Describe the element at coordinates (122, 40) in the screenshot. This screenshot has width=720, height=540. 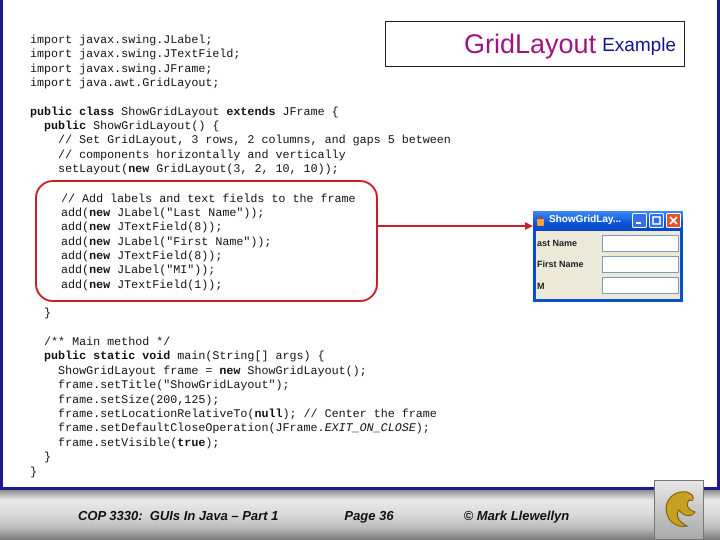
I see `code-line: import javax.swing.JLabel;` at that location.